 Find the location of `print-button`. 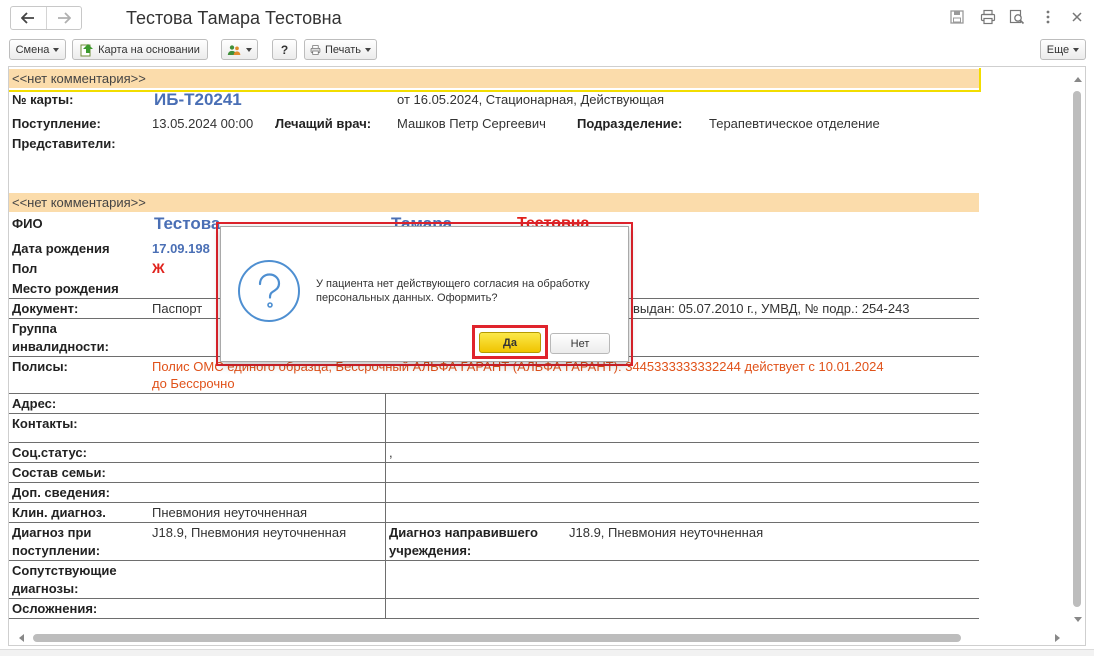

print-button is located at coordinates (988, 17).